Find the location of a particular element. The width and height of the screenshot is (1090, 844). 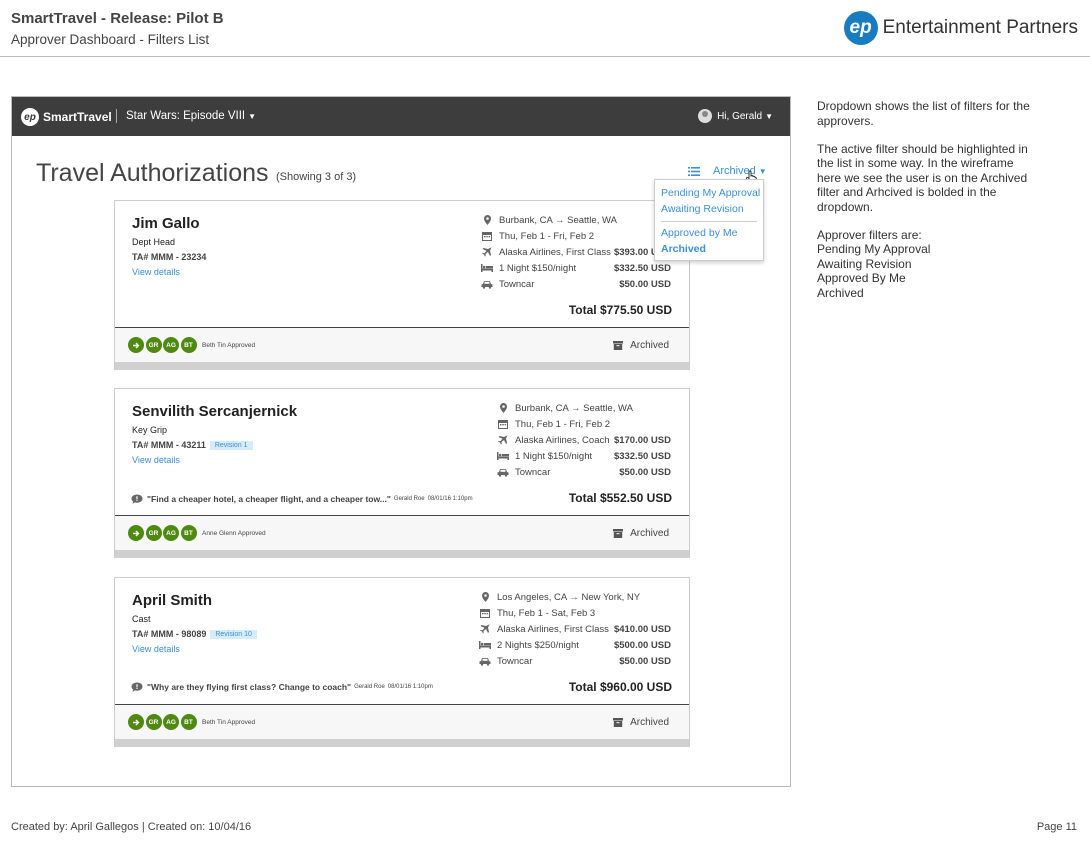

user-menu: Hi, Gerald ▼ is located at coordinates (735, 116).